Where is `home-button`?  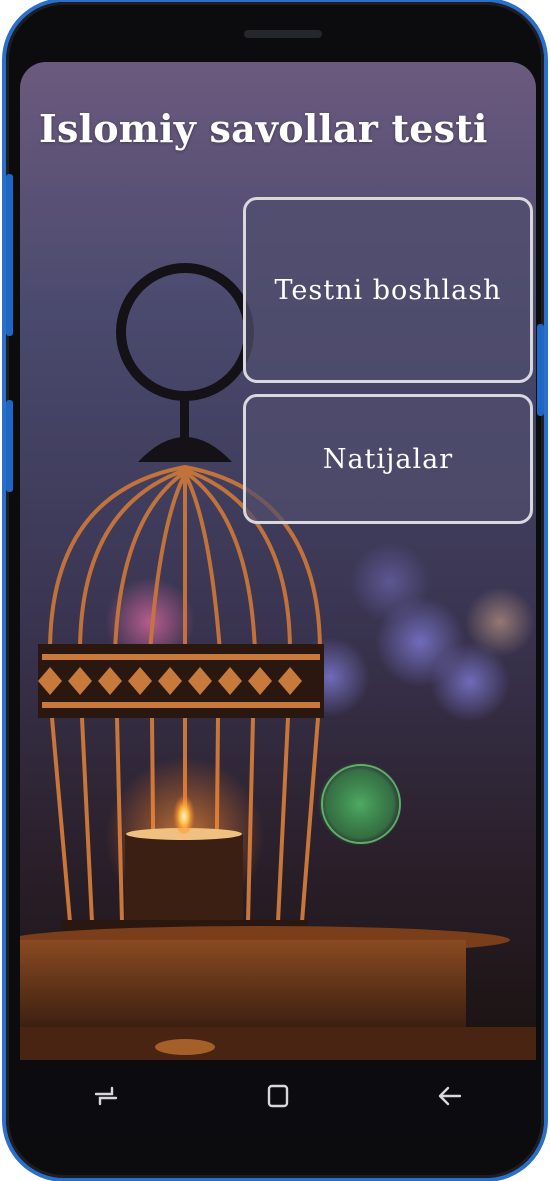
home-button is located at coordinates (278, 1096).